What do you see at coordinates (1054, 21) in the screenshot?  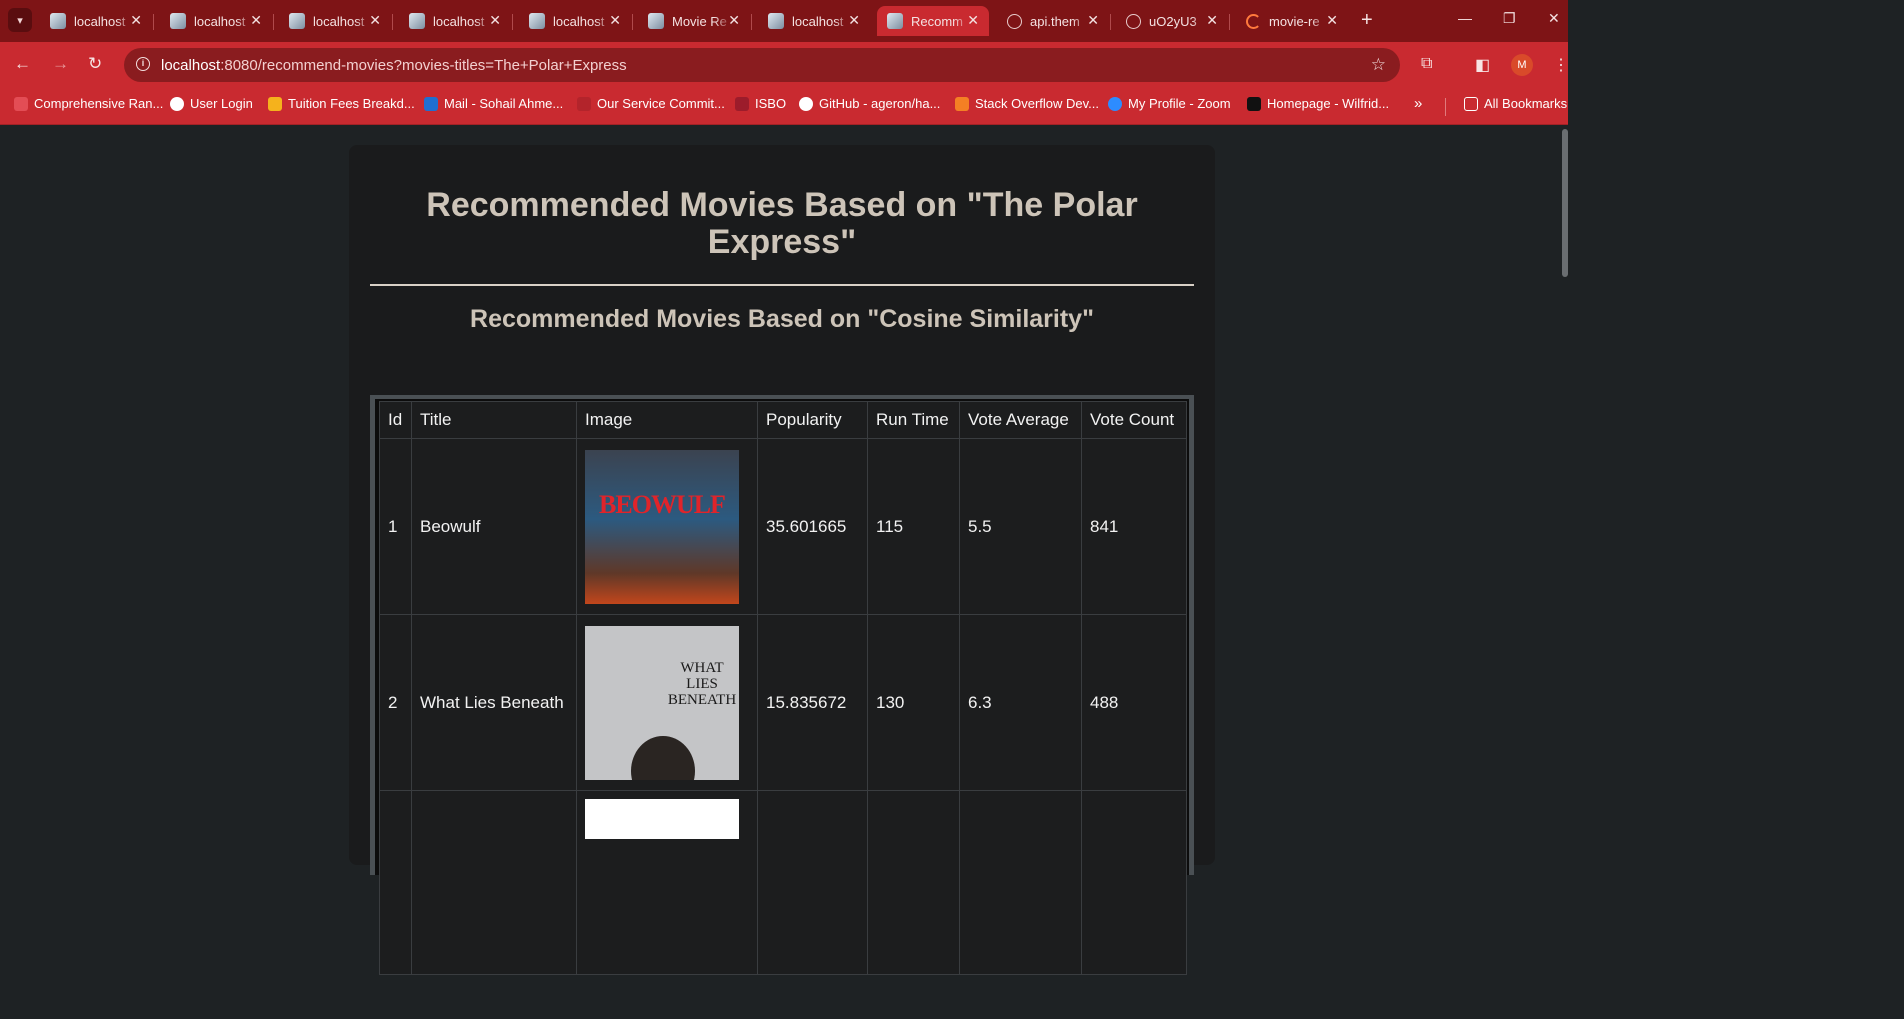 I see `tab: api.them ✕` at bounding box center [1054, 21].